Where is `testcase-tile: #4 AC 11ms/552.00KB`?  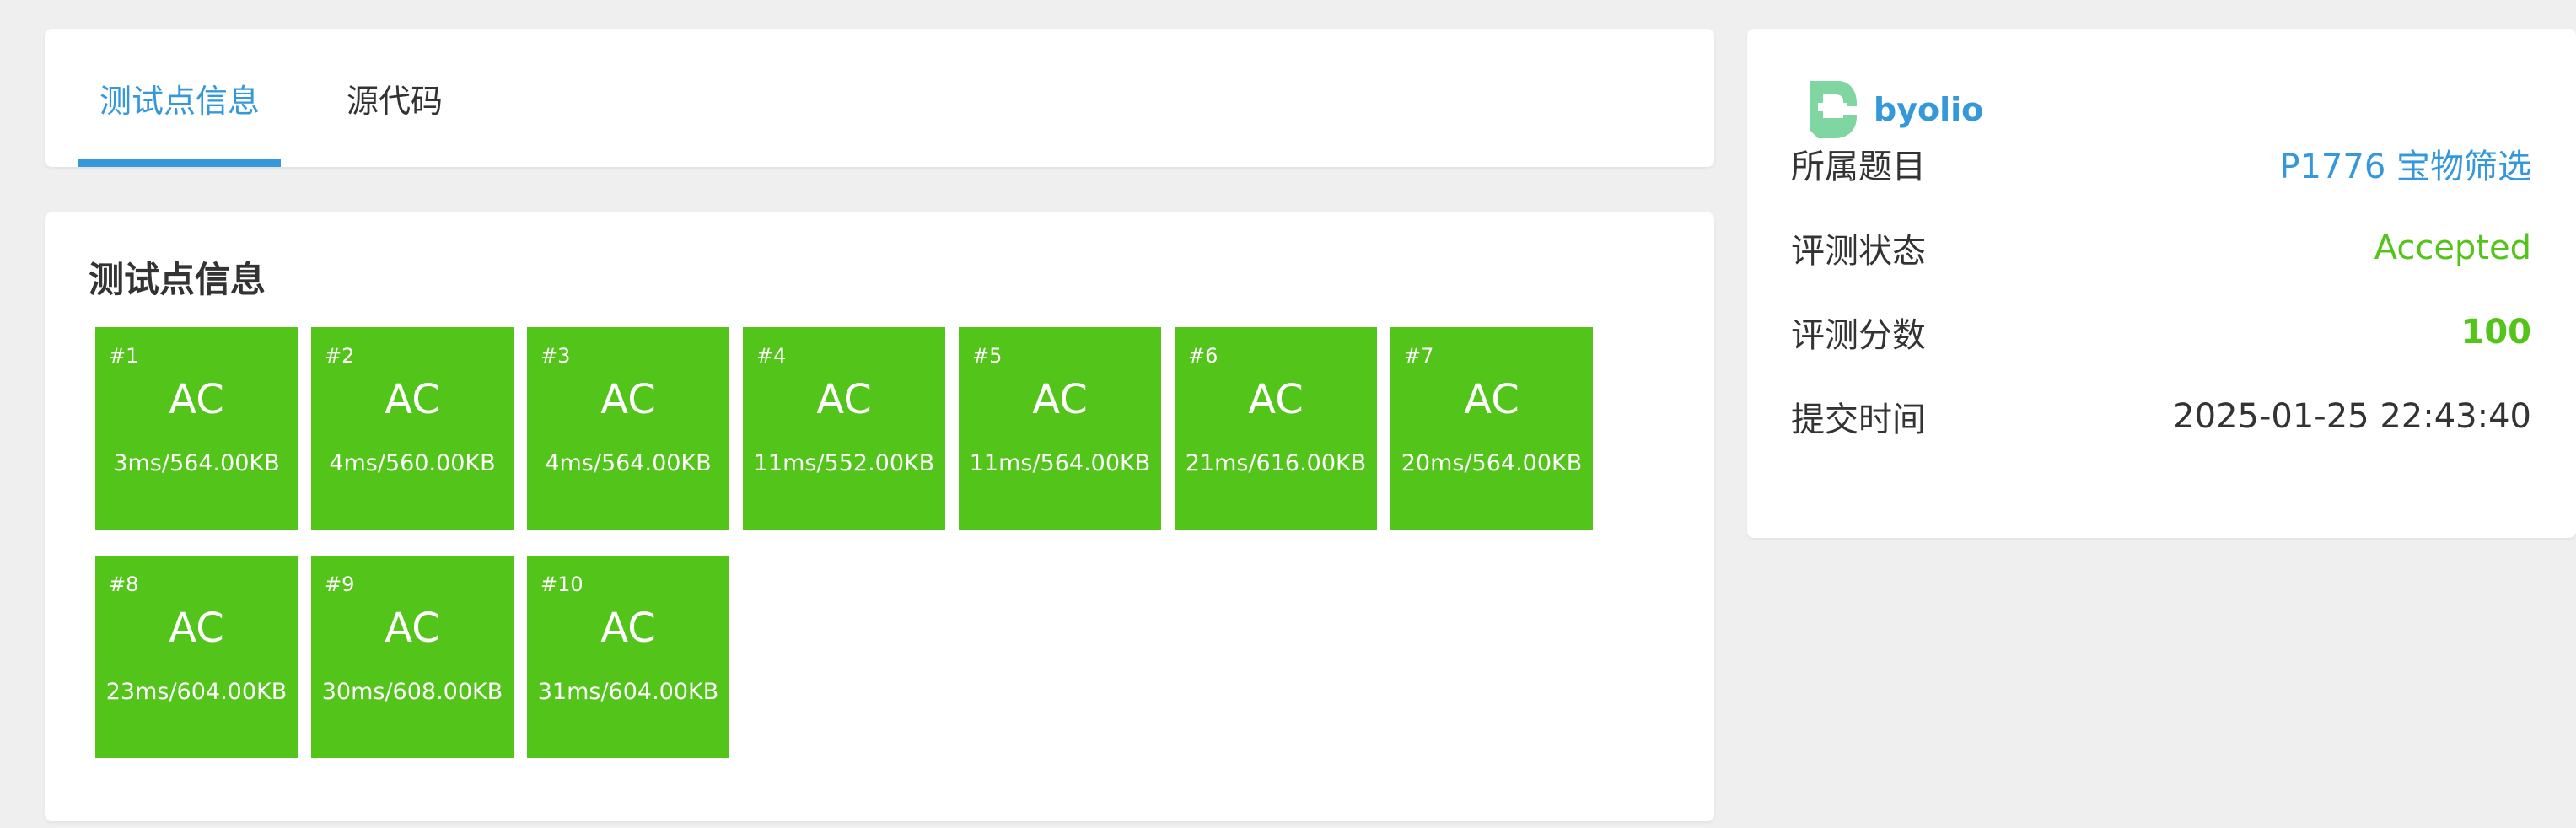 testcase-tile: #4 AC 11ms/552.00KB is located at coordinates (844, 428).